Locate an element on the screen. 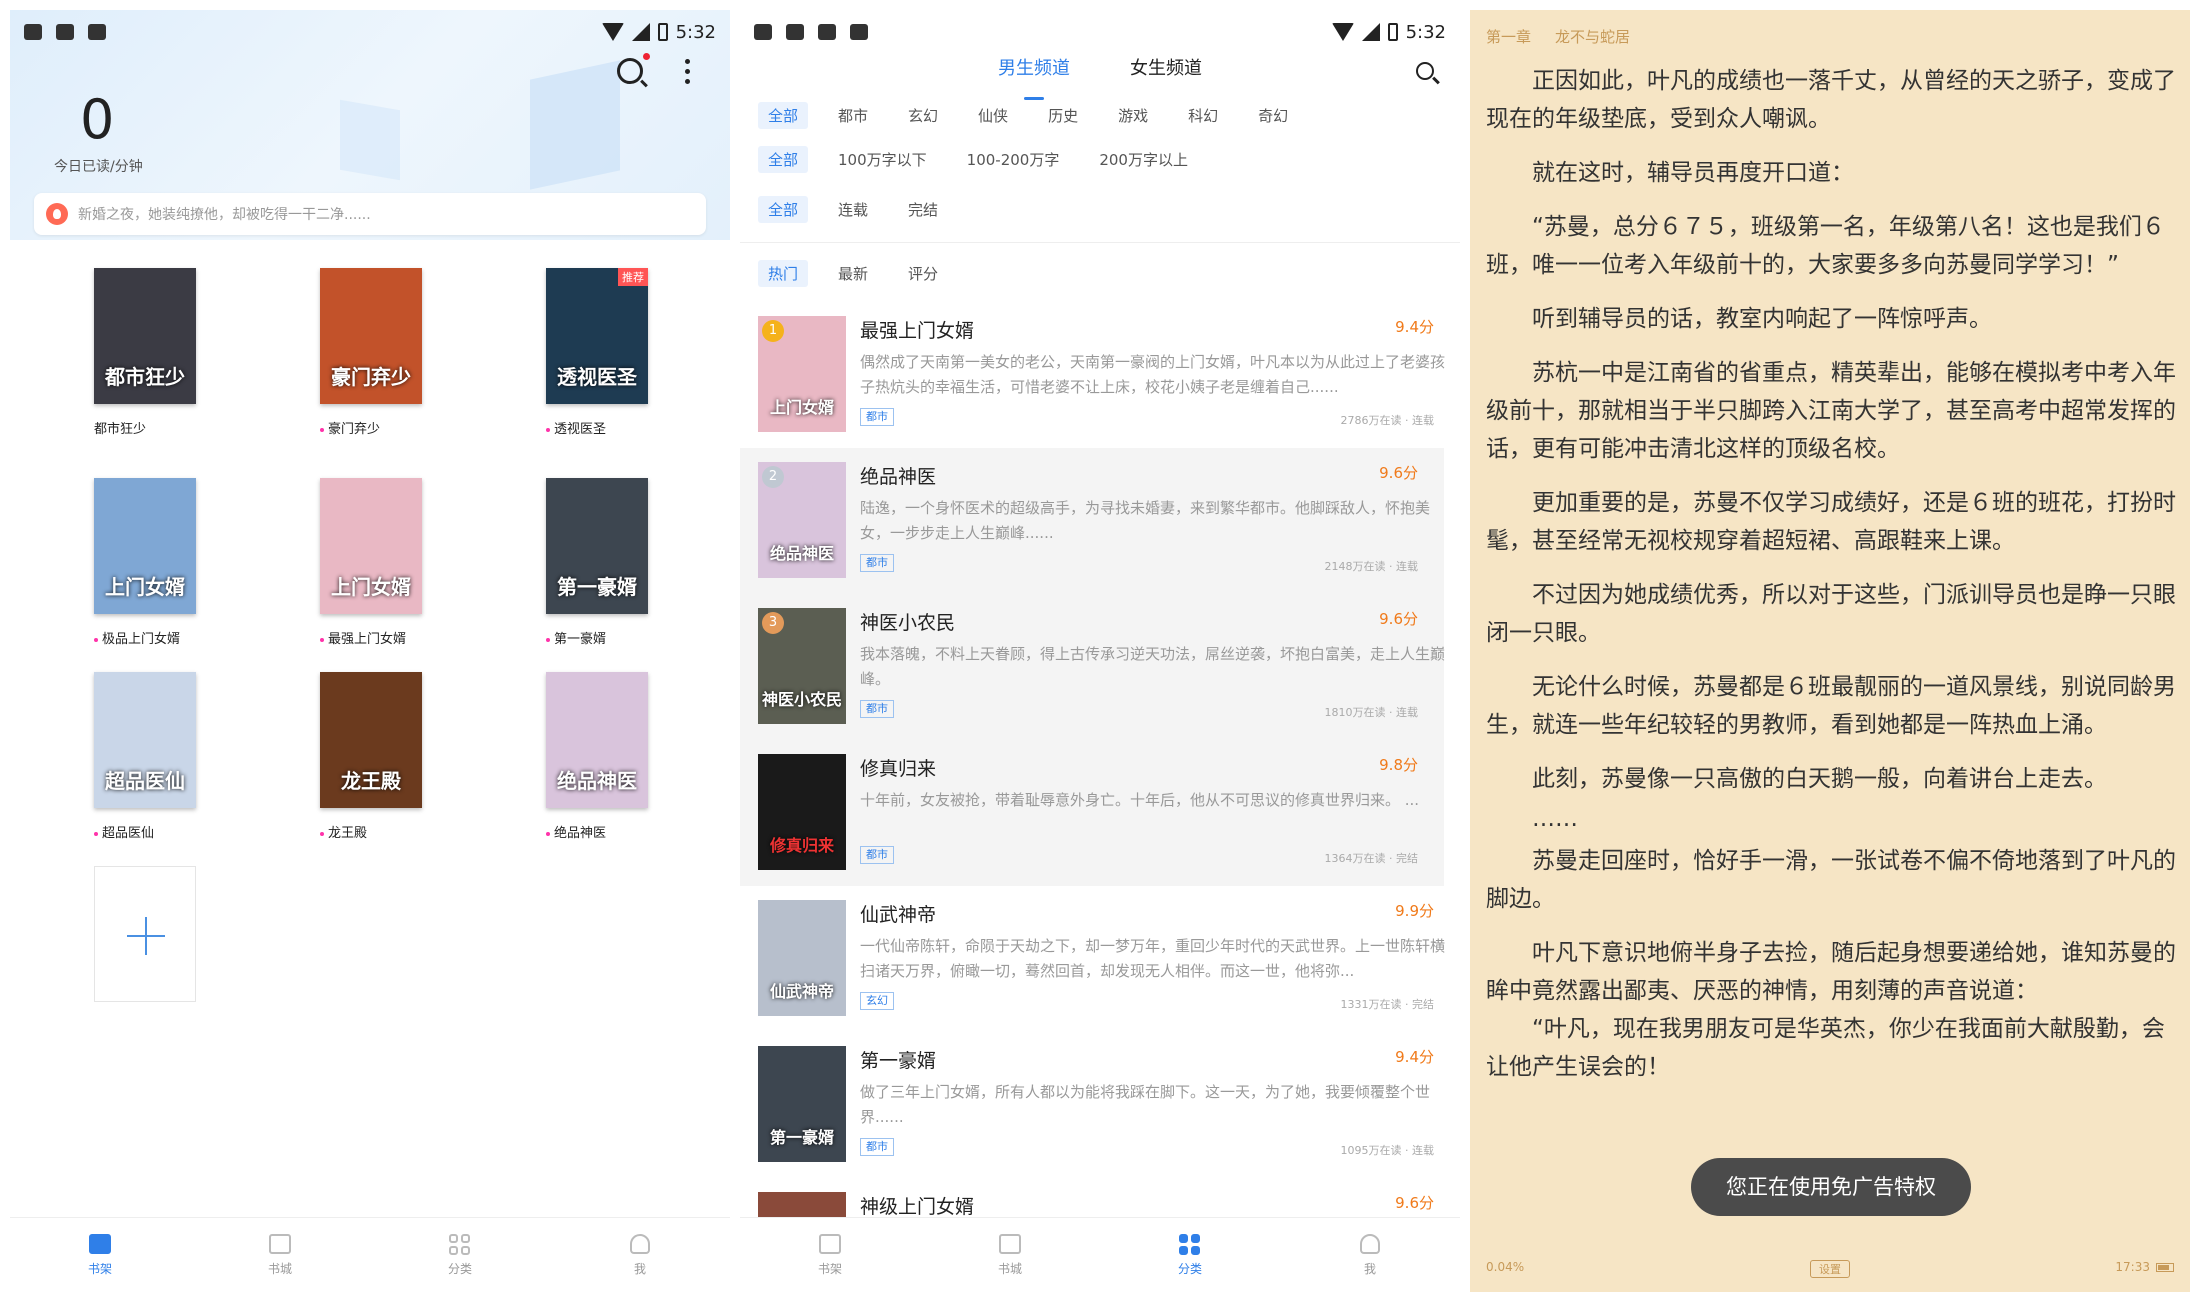 The width and height of the screenshot is (2200, 1300). shelf-book: 超品医仙 超品医仙 is located at coordinates (154, 756).